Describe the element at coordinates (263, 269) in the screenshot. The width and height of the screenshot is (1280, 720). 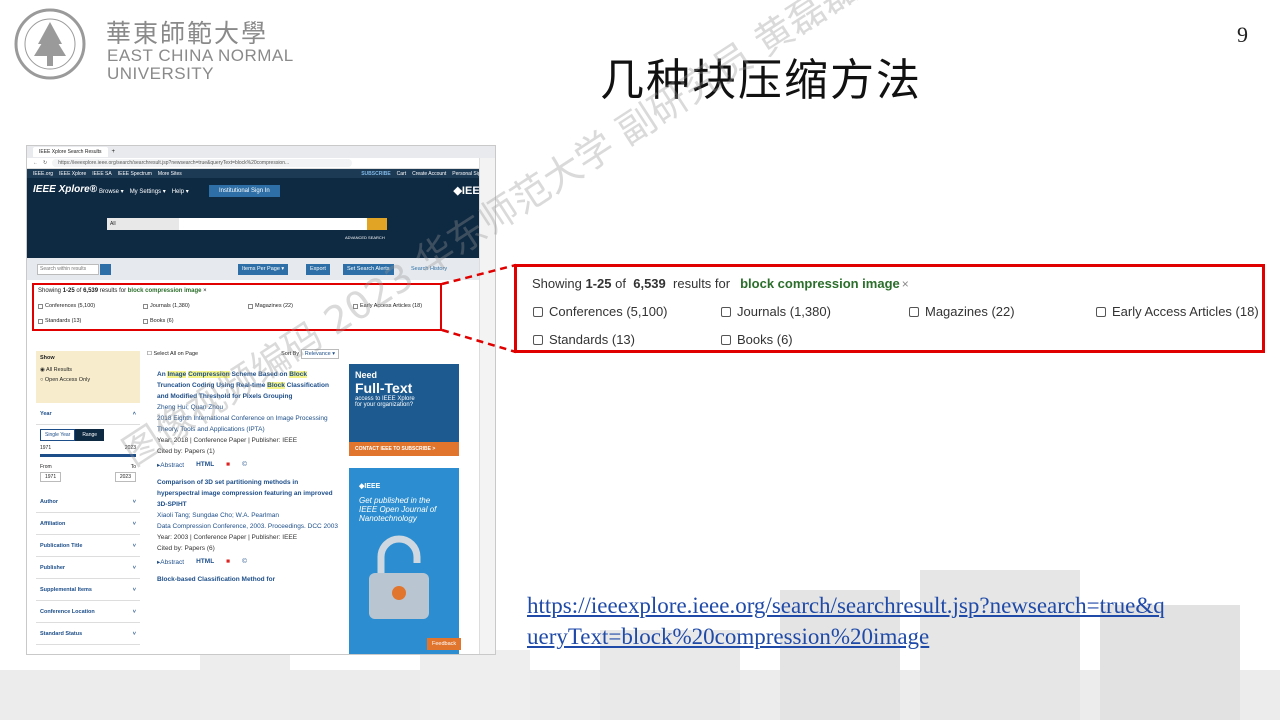
I see `items-per-page-button: Items Per Page ▾` at that location.